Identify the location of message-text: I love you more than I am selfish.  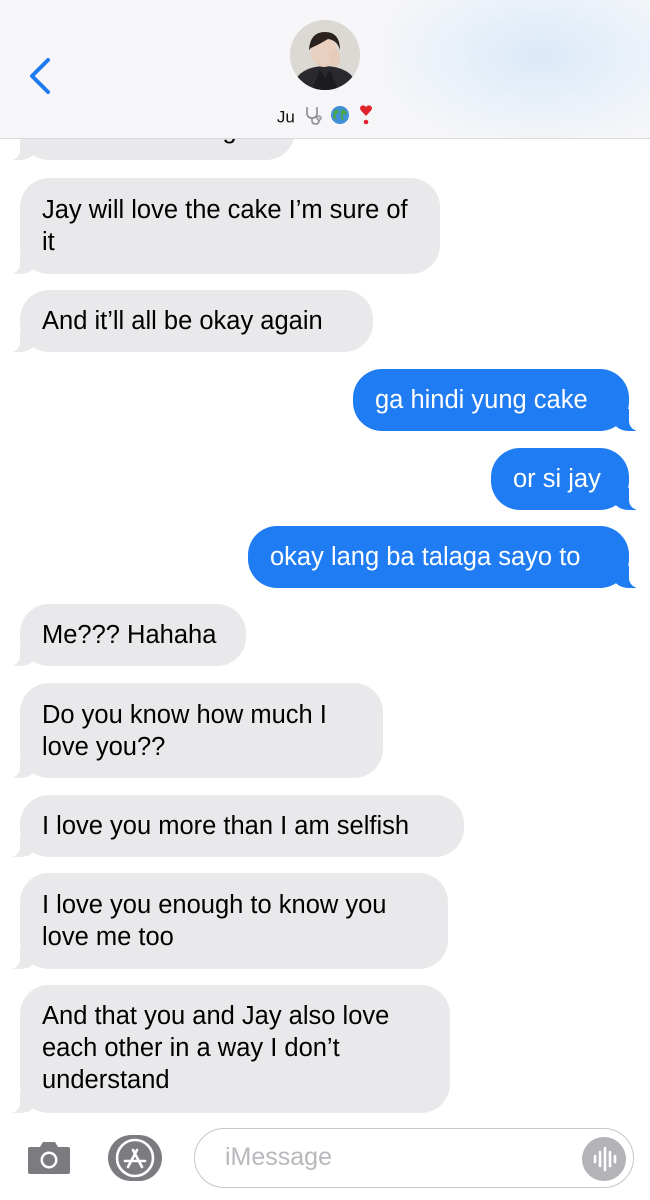
(226, 826).